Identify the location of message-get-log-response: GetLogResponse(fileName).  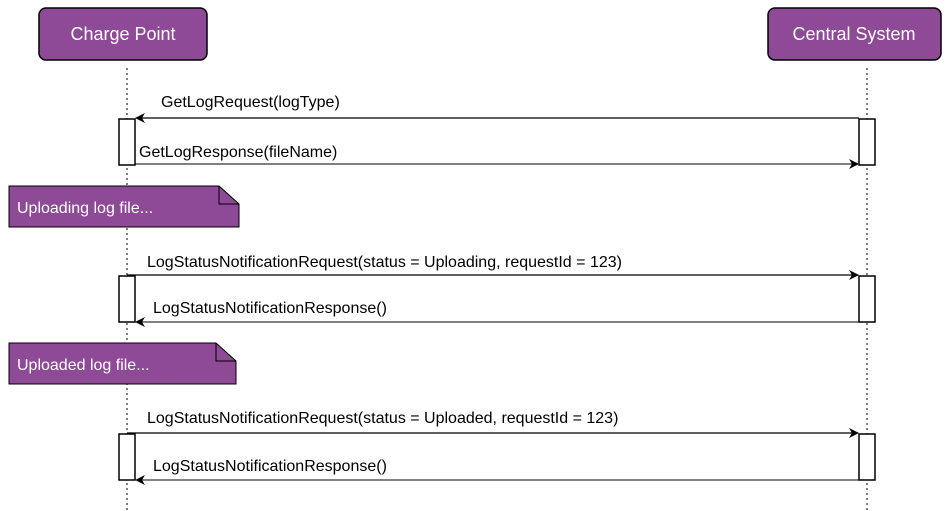
(497, 156).